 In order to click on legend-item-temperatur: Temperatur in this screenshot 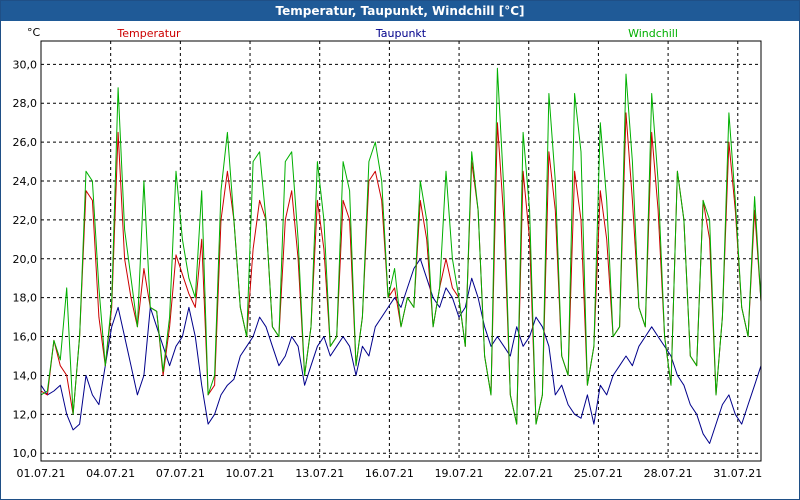, I will do `click(148, 33)`.